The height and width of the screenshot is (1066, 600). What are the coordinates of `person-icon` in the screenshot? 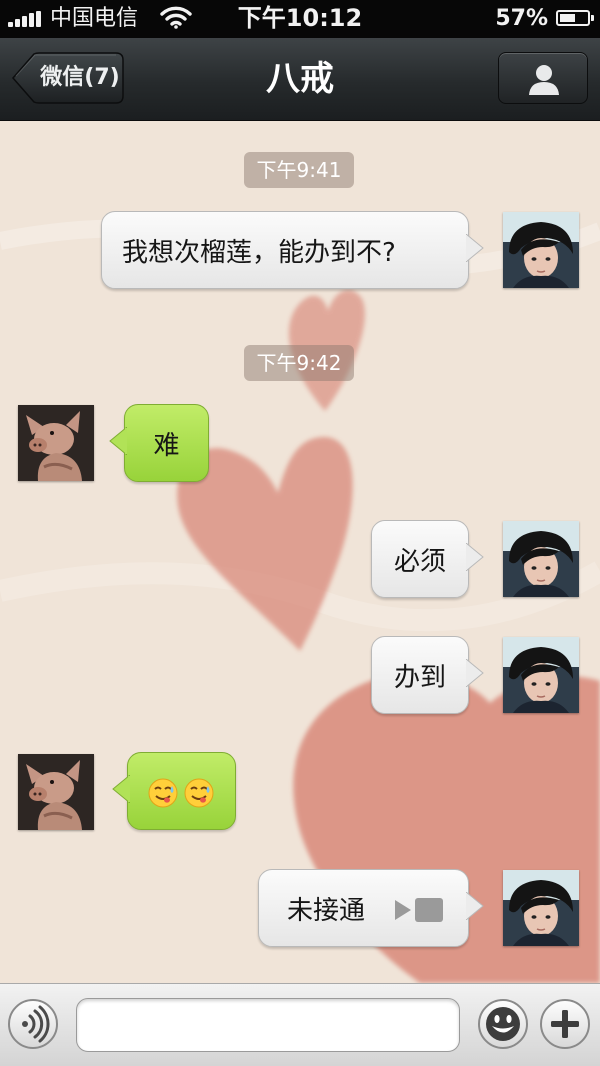 It's located at (544, 80).